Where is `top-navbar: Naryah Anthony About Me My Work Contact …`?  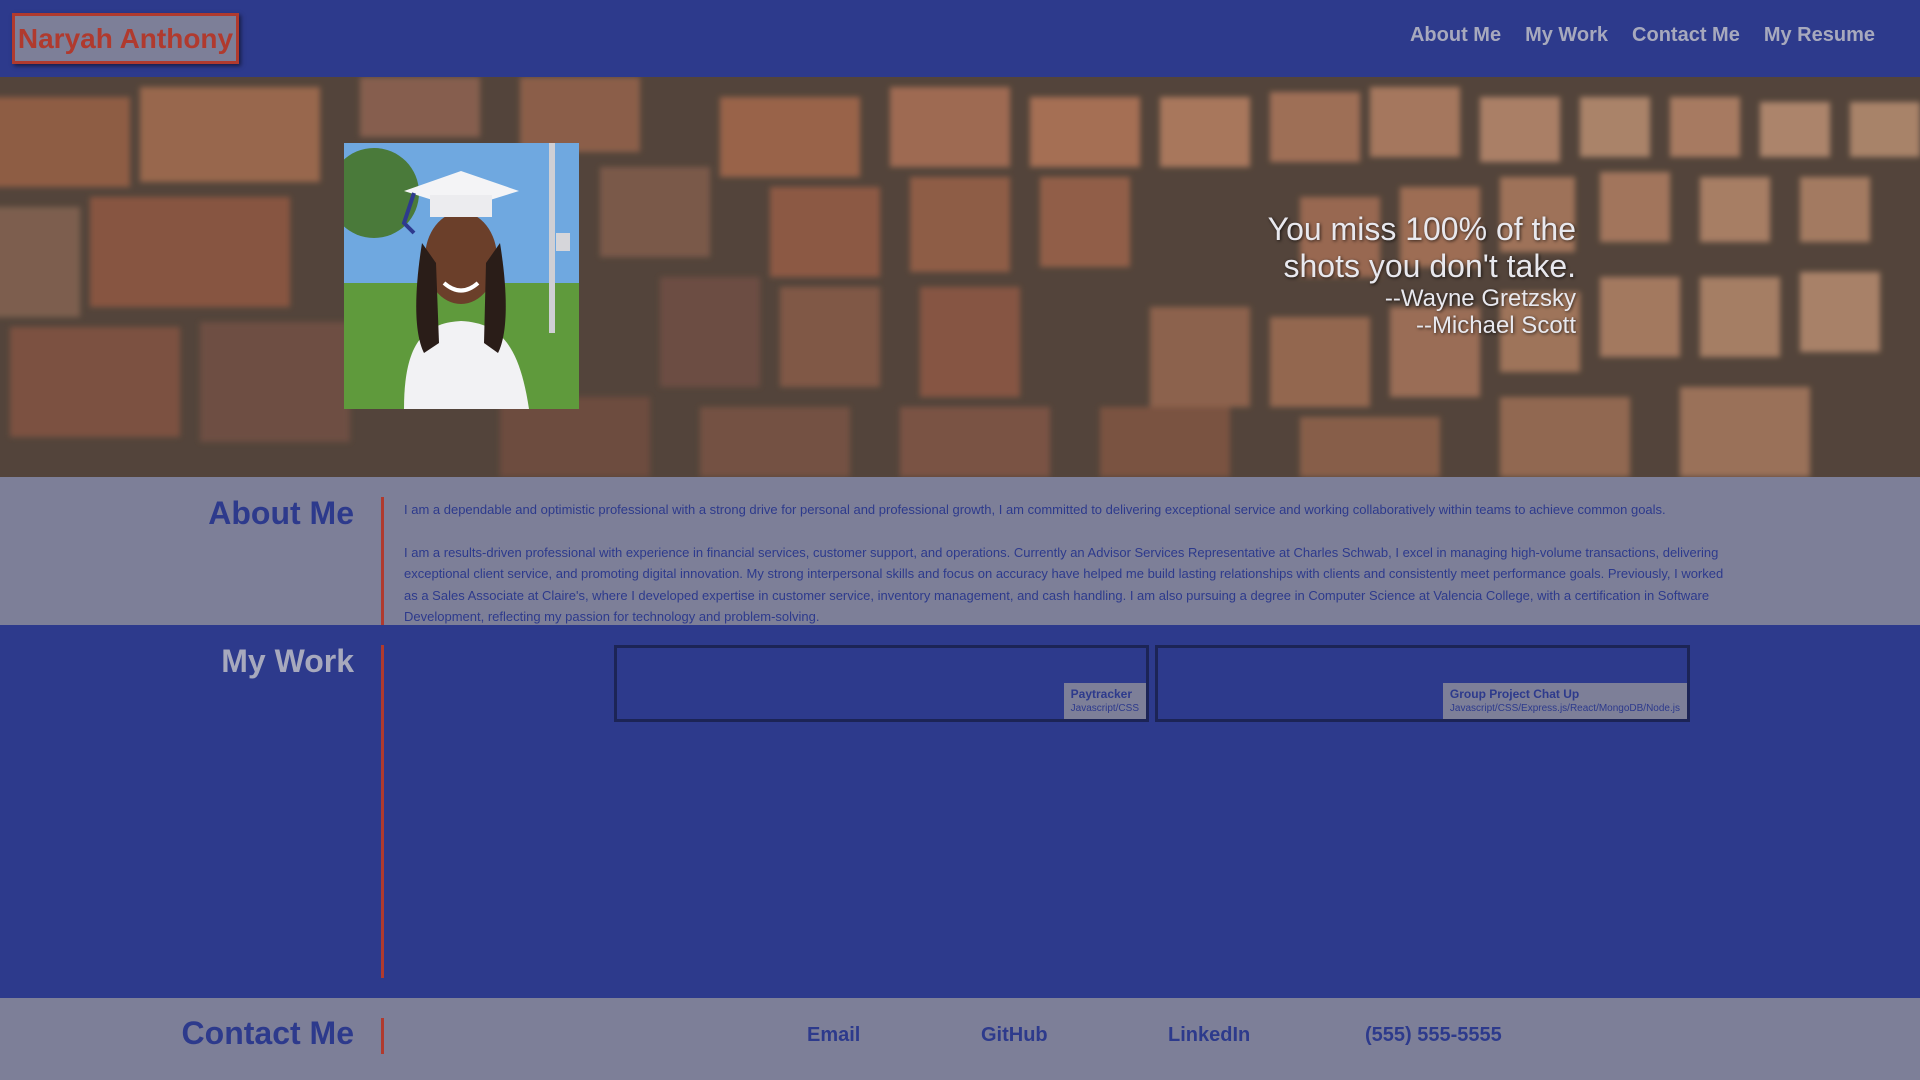 top-navbar: Naryah Anthony About Me My Work Contact … is located at coordinates (960, 38).